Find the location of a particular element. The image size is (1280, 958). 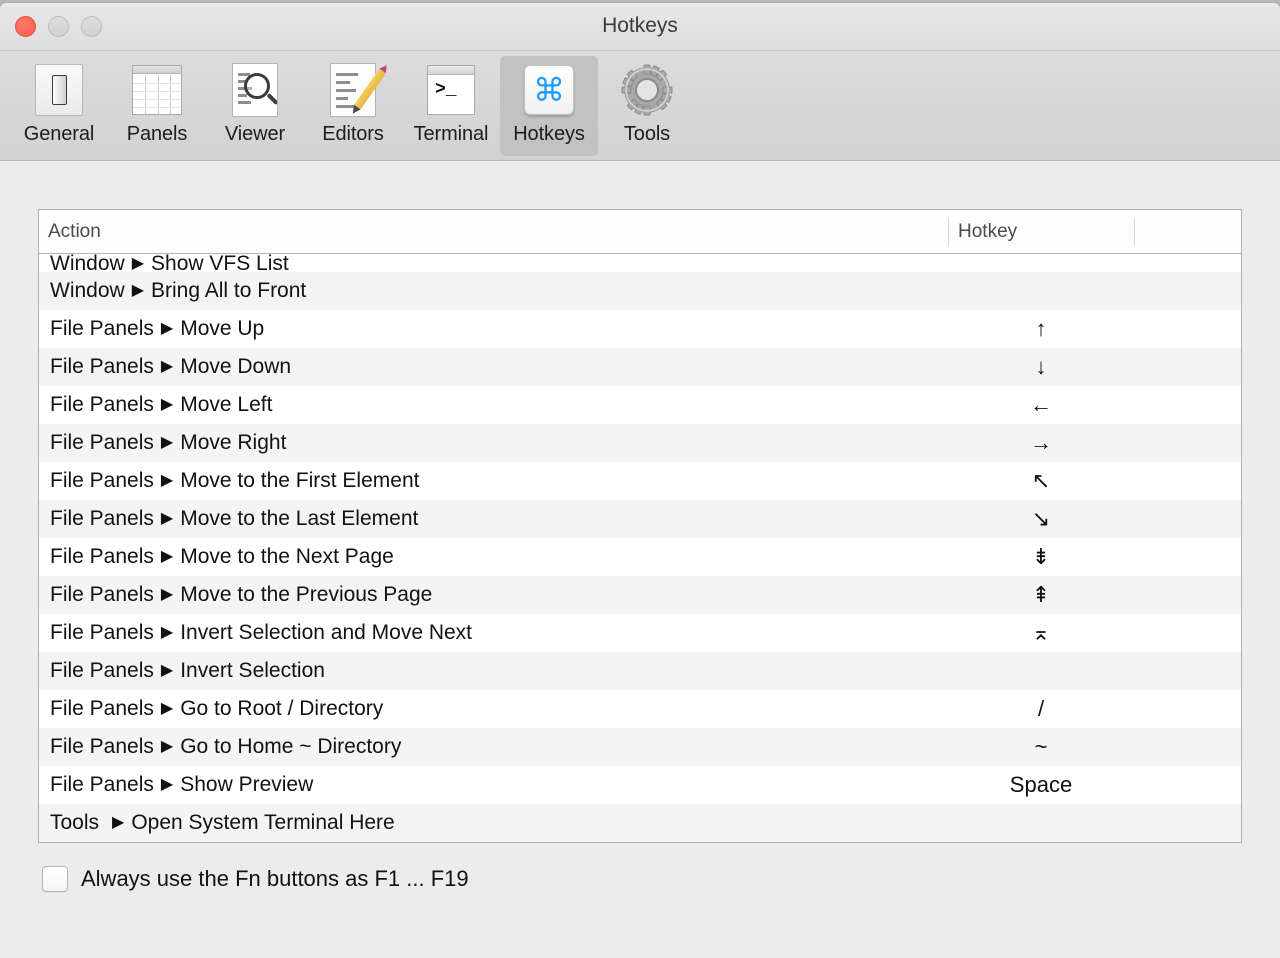

fn-keys-option: Always use the Fn buttons as F1 ... F19 is located at coordinates (255, 879).